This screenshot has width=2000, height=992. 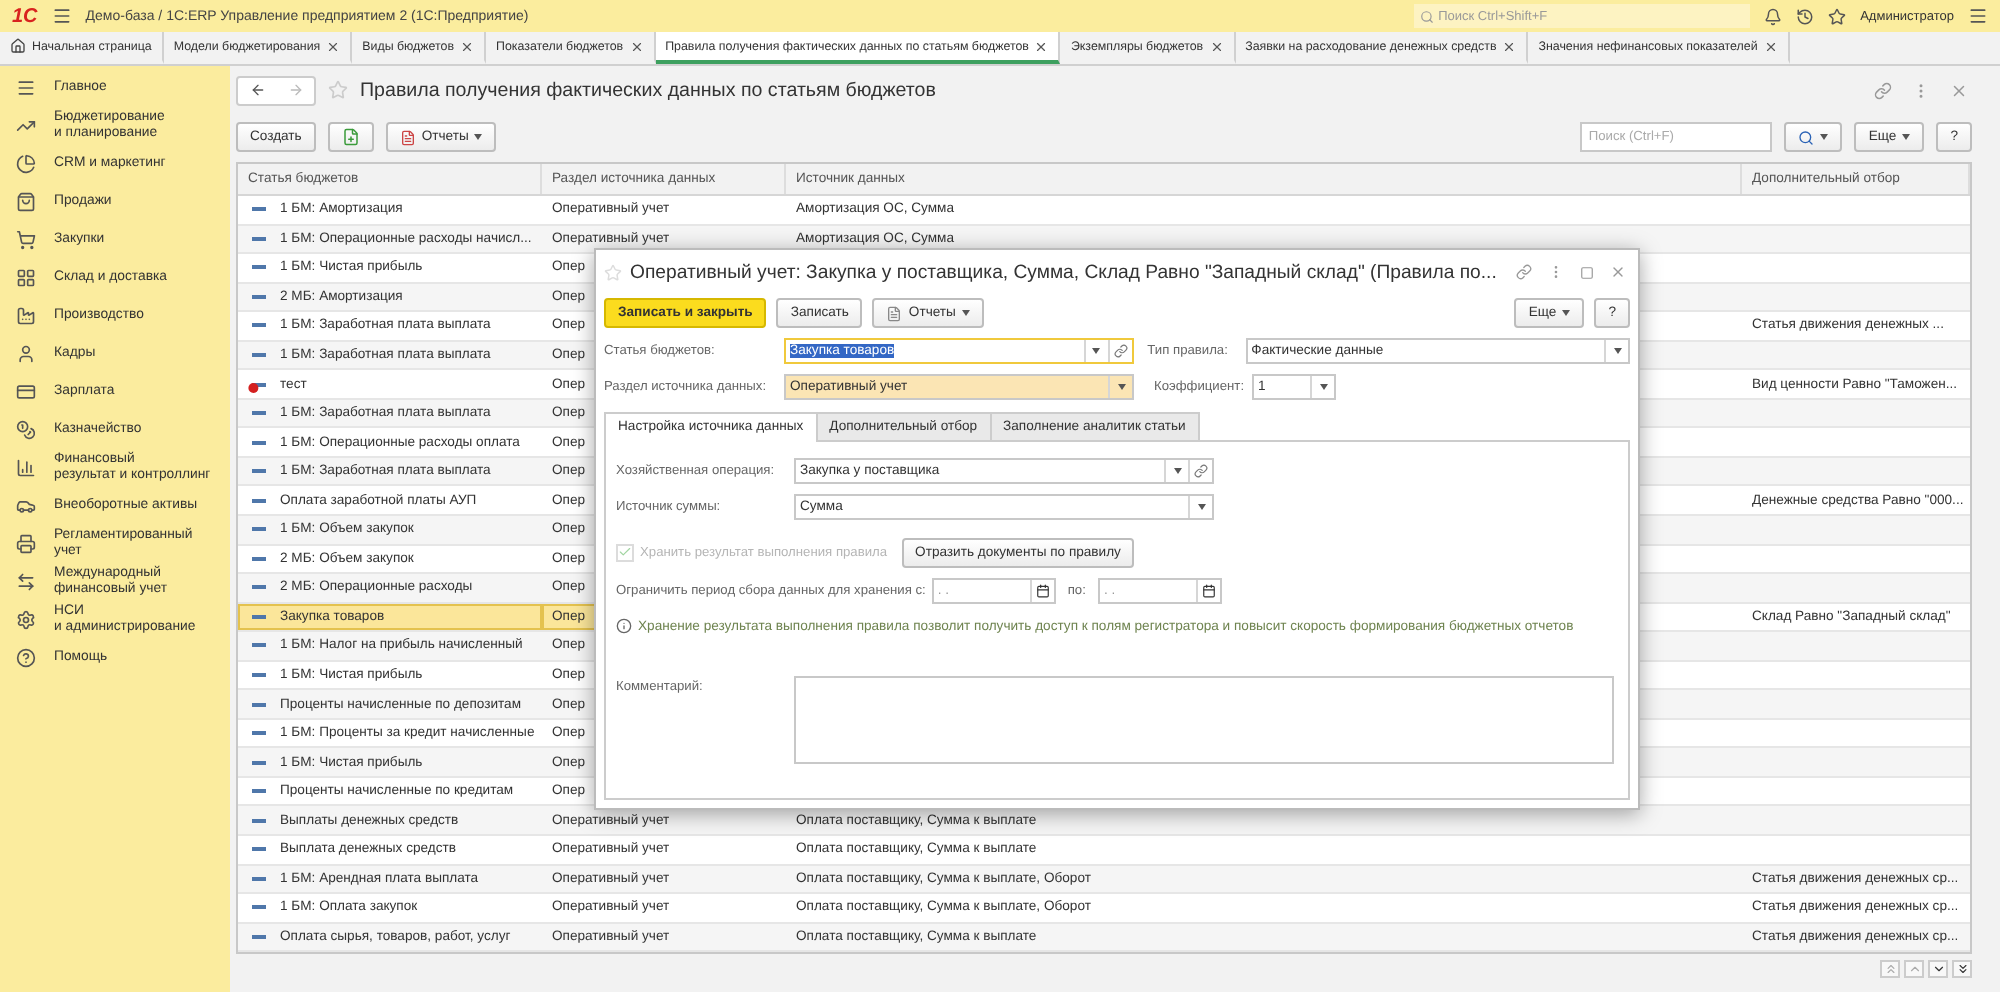 I want to click on scroll-down-button, so click(x=1938, y=969).